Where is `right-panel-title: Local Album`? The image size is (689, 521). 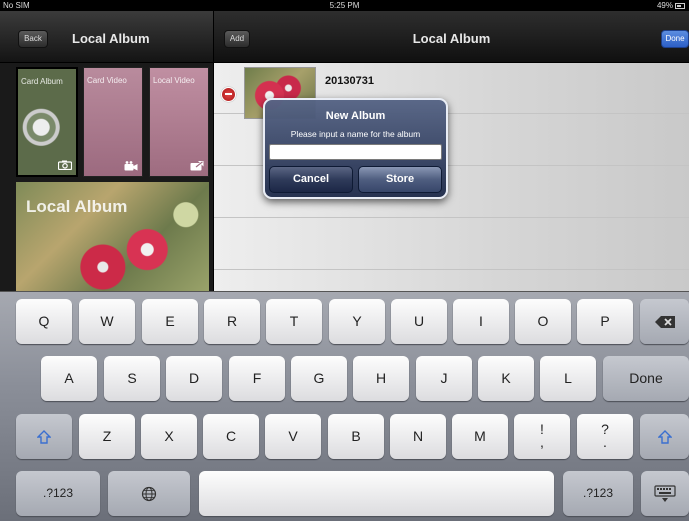 right-panel-title: Local Album is located at coordinates (451, 38).